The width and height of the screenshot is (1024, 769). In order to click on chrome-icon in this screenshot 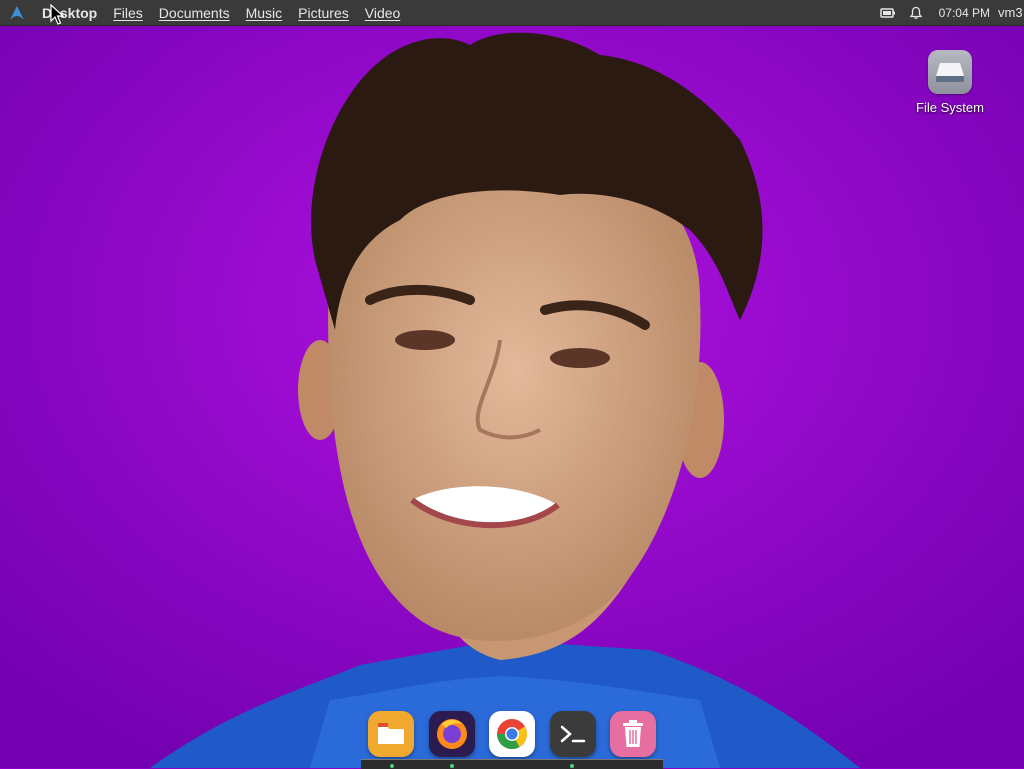, I will do `click(512, 734)`.